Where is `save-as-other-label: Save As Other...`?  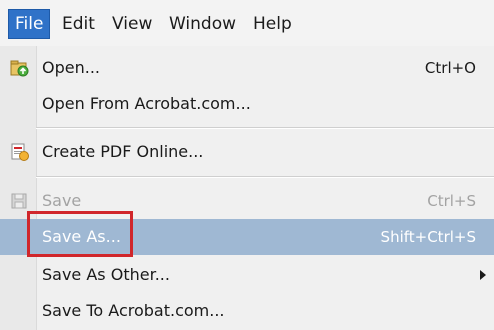
save-as-other-label: Save As Other... is located at coordinates (106, 274).